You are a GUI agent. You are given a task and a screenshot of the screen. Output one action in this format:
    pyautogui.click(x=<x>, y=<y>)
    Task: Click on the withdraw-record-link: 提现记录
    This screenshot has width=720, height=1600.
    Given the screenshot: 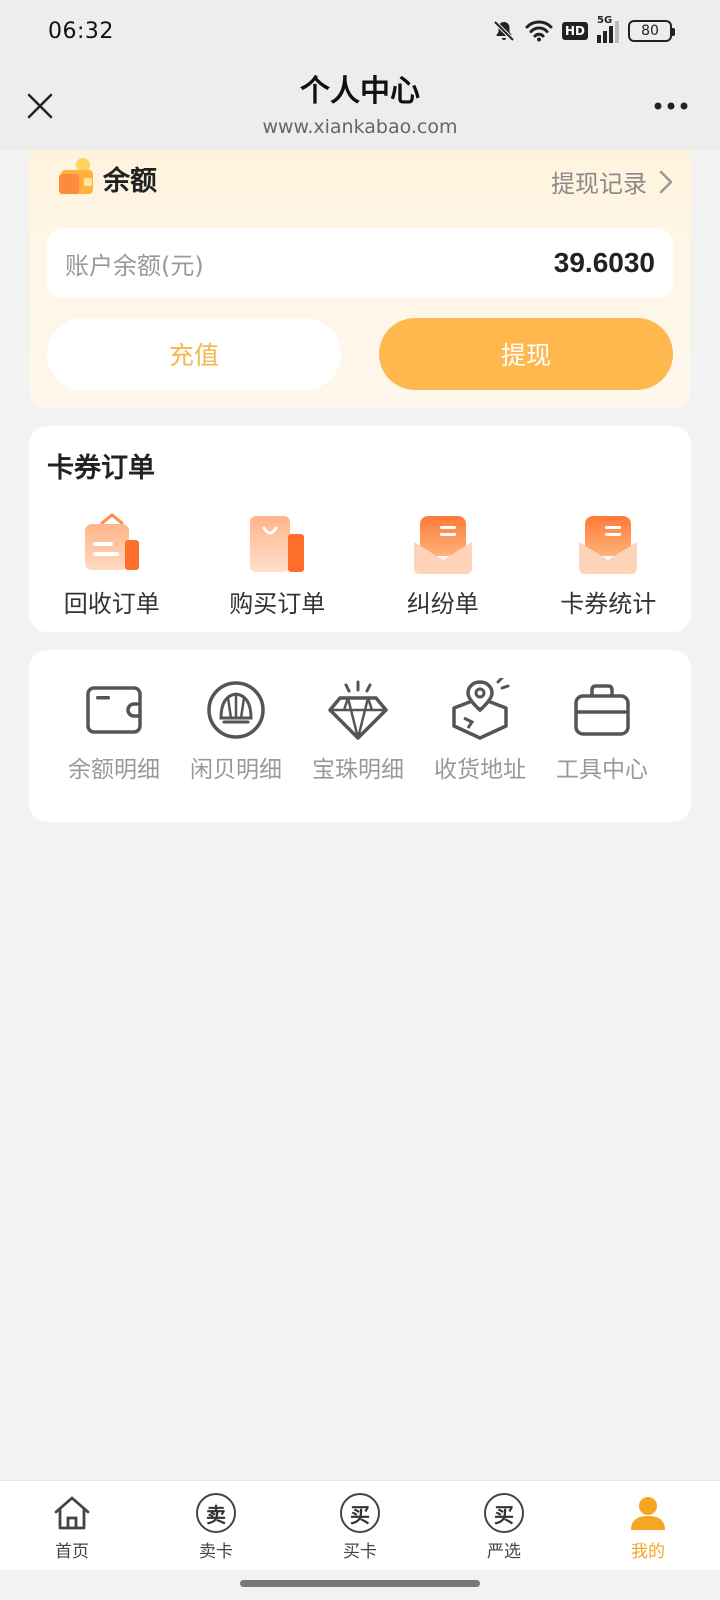 What is the action you would take?
    pyautogui.click(x=612, y=181)
    